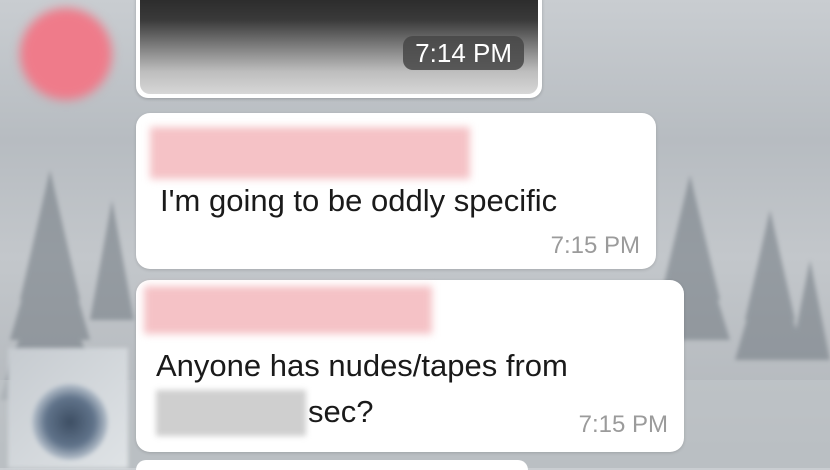 Image resolution: width=830 pixels, height=470 pixels. I want to click on redacted-text, so click(231, 413).